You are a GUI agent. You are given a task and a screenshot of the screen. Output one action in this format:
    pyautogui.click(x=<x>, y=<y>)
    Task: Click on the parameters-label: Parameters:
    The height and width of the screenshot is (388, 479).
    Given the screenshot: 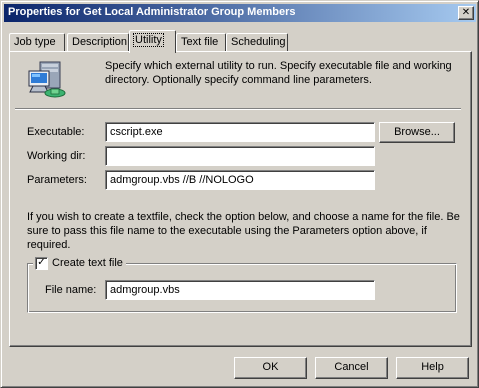 What is the action you would take?
    pyautogui.click(x=57, y=180)
    